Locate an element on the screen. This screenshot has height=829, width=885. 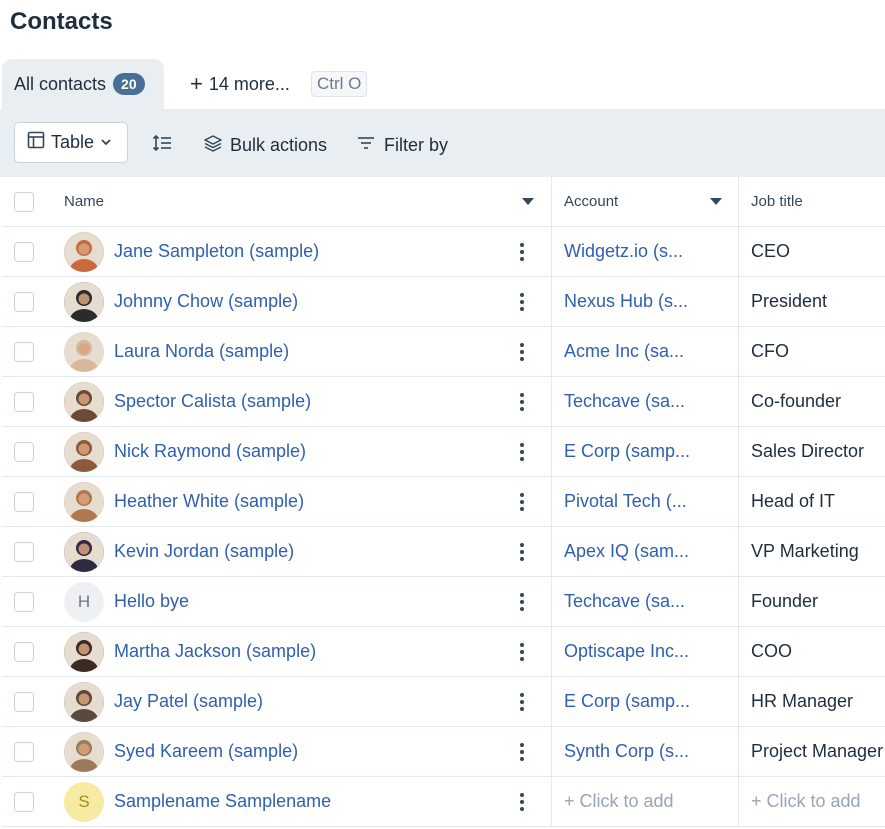
header-job-title-cell: Job title is located at coordinates (812, 201).